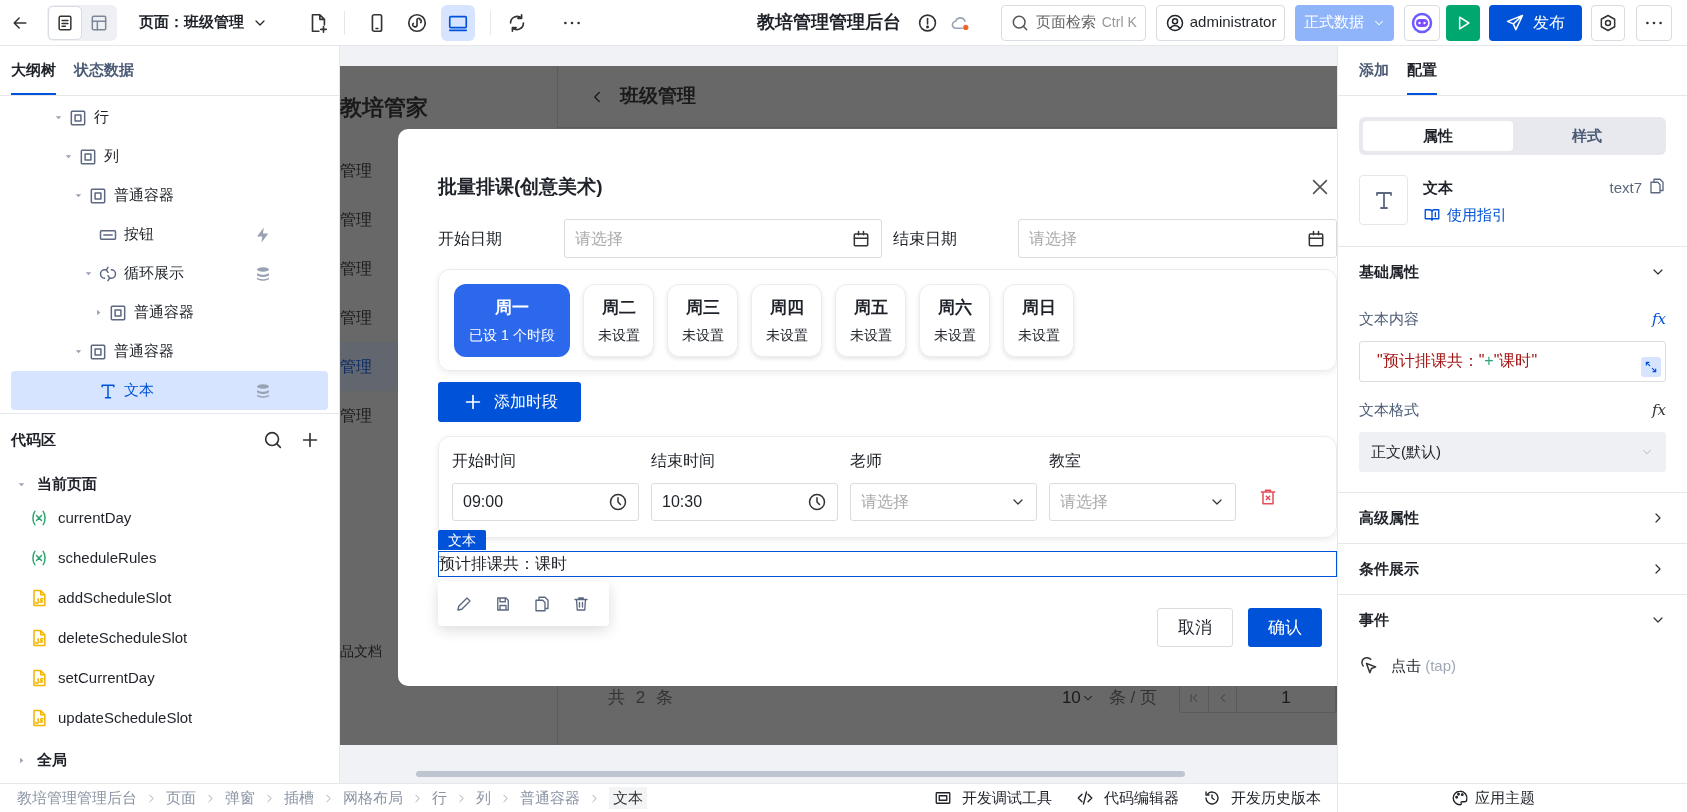 Image resolution: width=1687 pixels, height=812 pixels. What do you see at coordinates (520, 186) in the screenshot?
I see `dialog-title: 批量排课(创意美术)` at bounding box center [520, 186].